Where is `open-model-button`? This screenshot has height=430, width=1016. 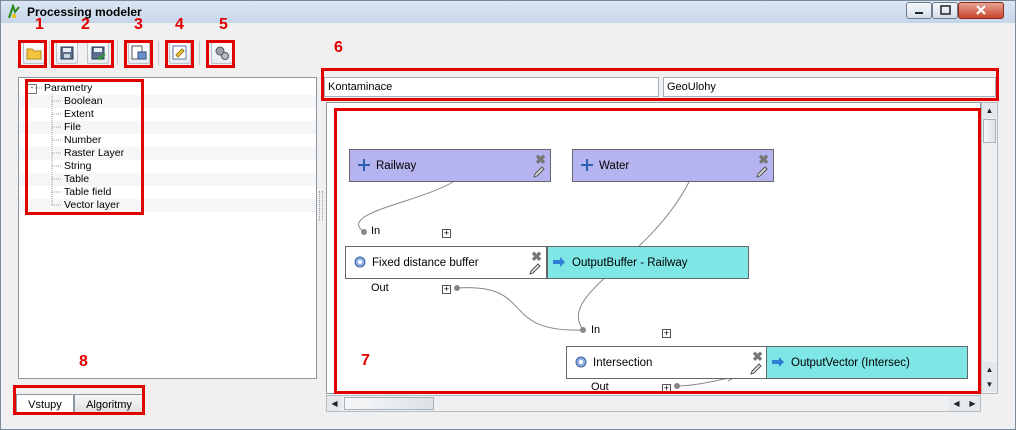
open-model-button is located at coordinates (34, 53).